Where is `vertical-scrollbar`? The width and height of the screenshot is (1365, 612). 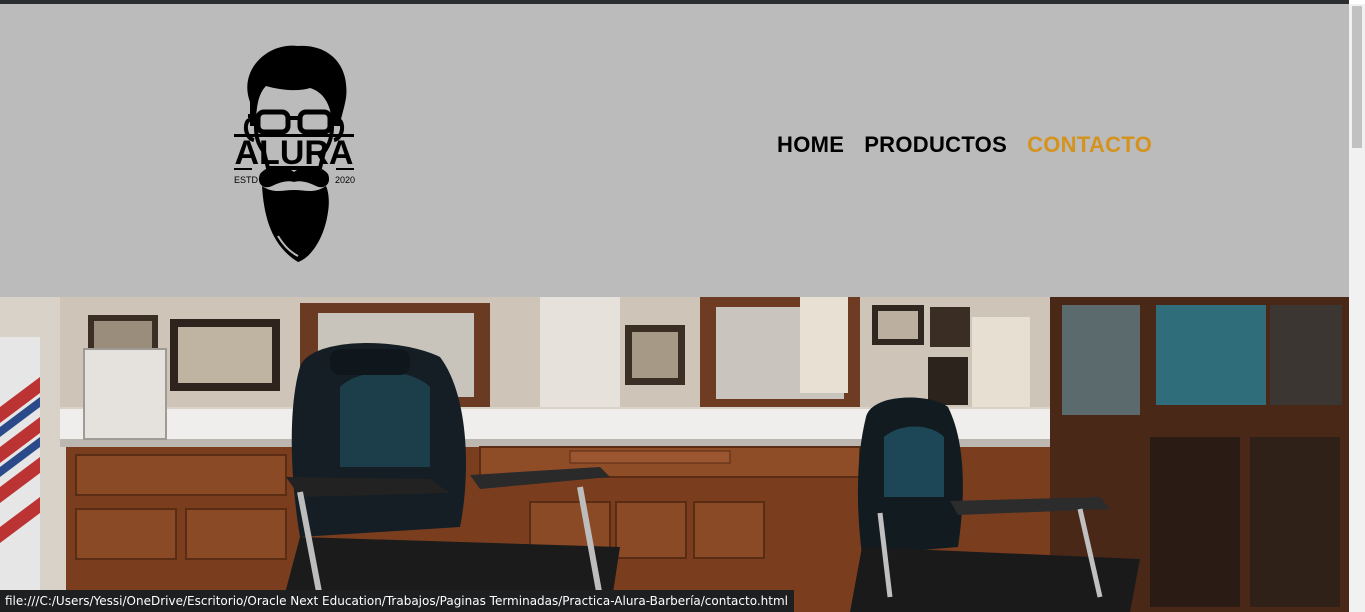
vertical-scrollbar is located at coordinates (1357, 308).